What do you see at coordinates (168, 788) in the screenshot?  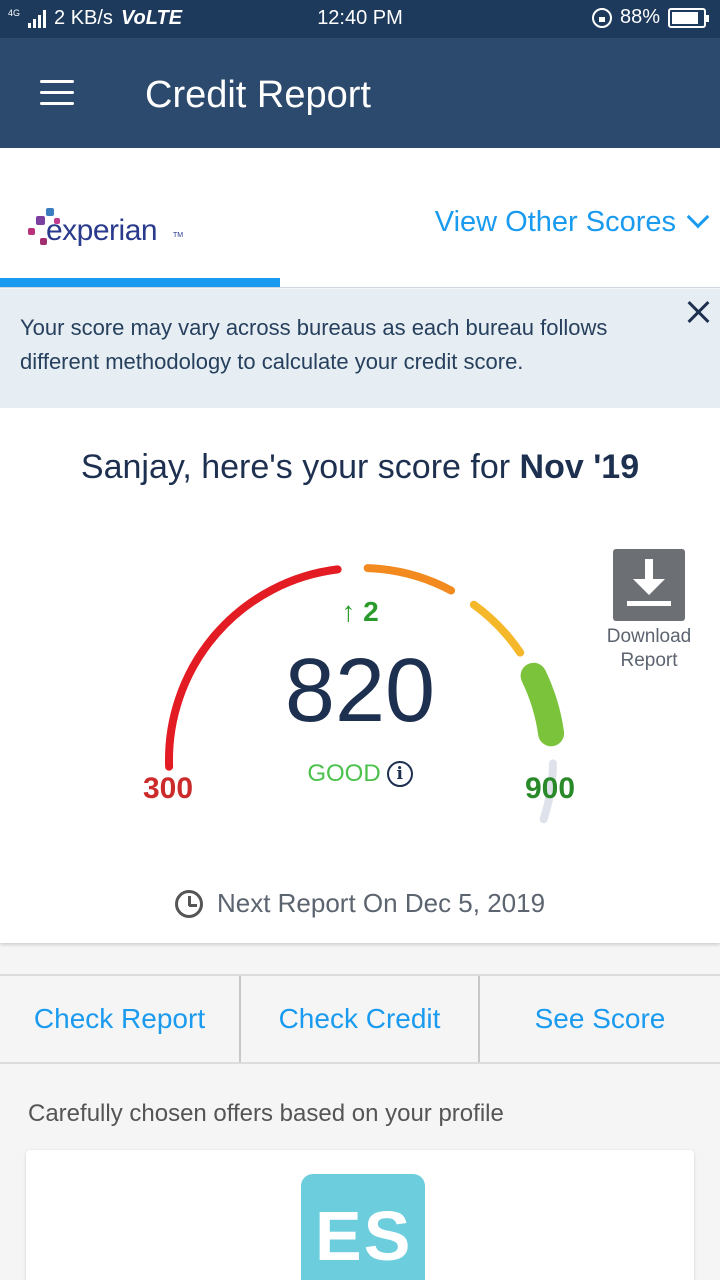 I see `score-min-label: 300` at bounding box center [168, 788].